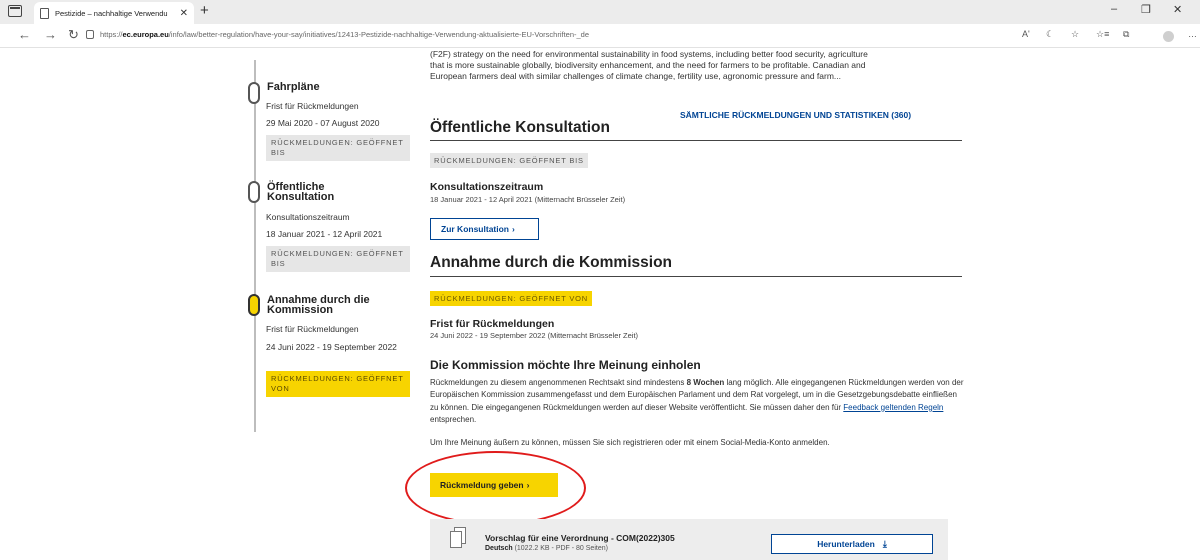 The image size is (1200, 560). Describe the element at coordinates (1026, 34) in the screenshot. I see `read-aloud-icon: Aʹ` at that location.